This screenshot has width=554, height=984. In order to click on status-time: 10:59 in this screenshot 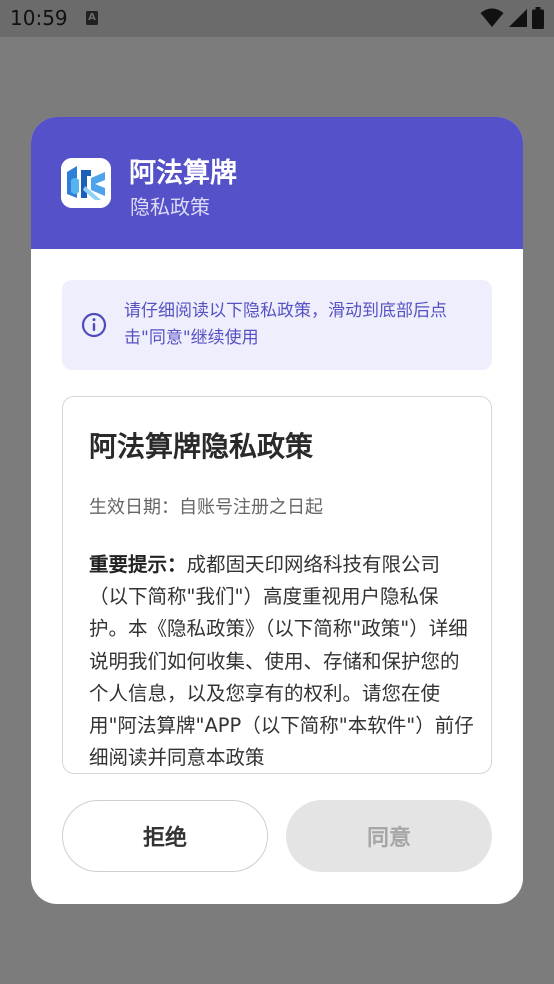, I will do `click(39, 18)`.